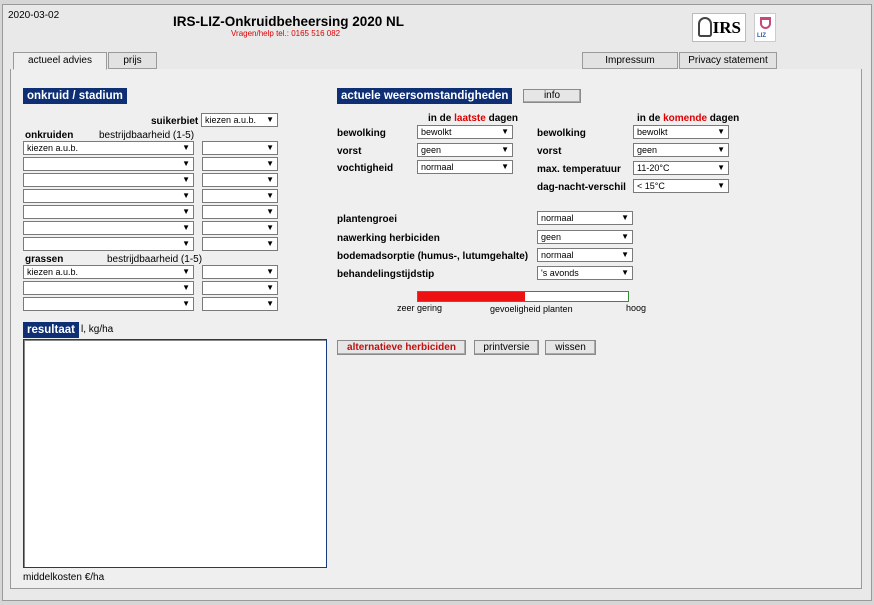 The width and height of the screenshot is (874, 605). What do you see at coordinates (240, 180) in the screenshot?
I see `weed-difficulty-select-3: ▼` at bounding box center [240, 180].